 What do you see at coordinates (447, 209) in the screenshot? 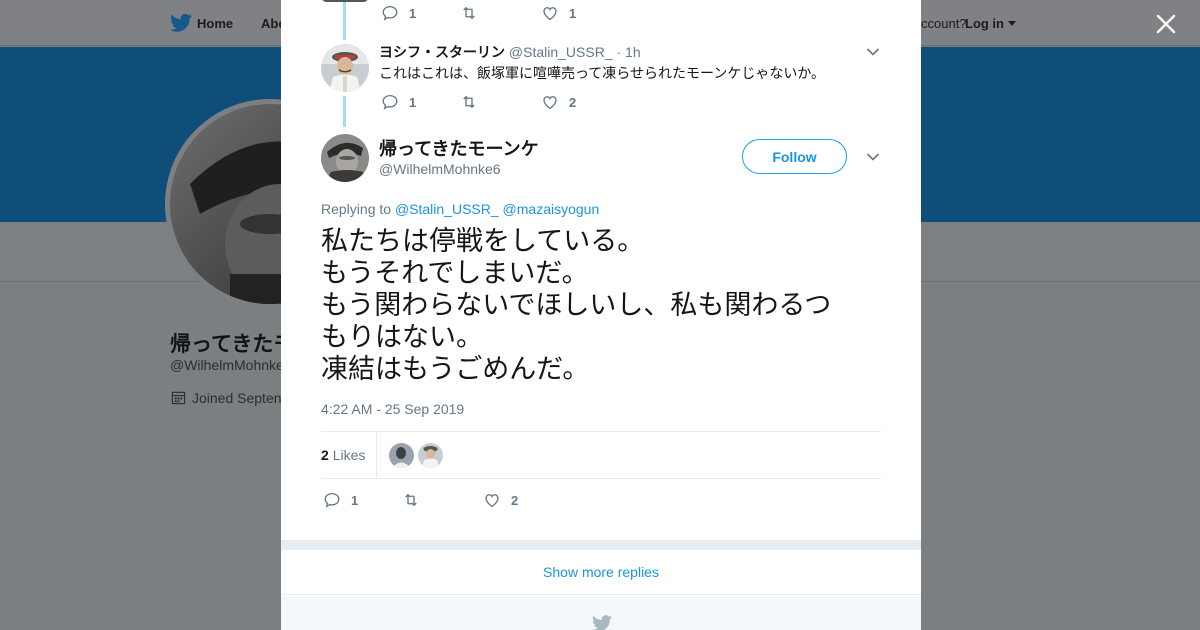
I see `replying-to-link-stalin: @Stalin_USSR_` at bounding box center [447, 209].